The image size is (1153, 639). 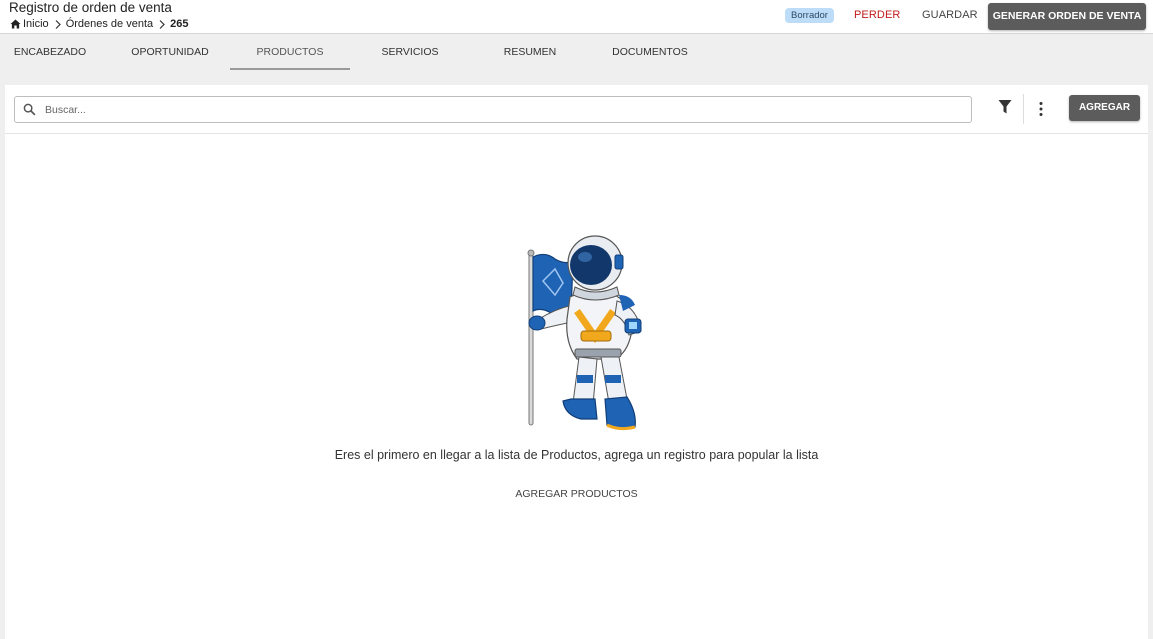 I want to click on breadcrumb-current: 265, so click(x=179, y=24).